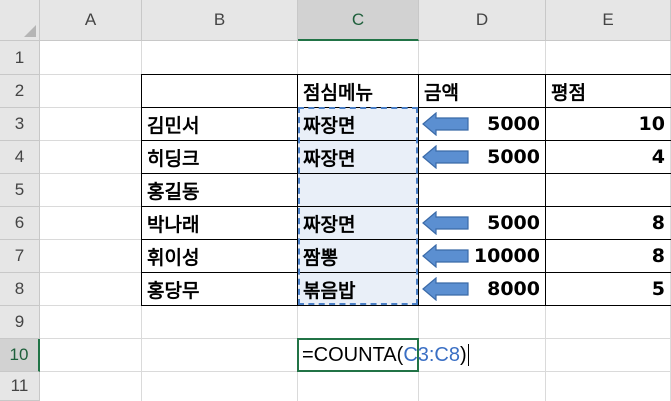 This screenshot has width=671, height=401. Describe the element at coordinates (219, 124) in the screenshot. I see `cell-B3: 김민서` at that location.